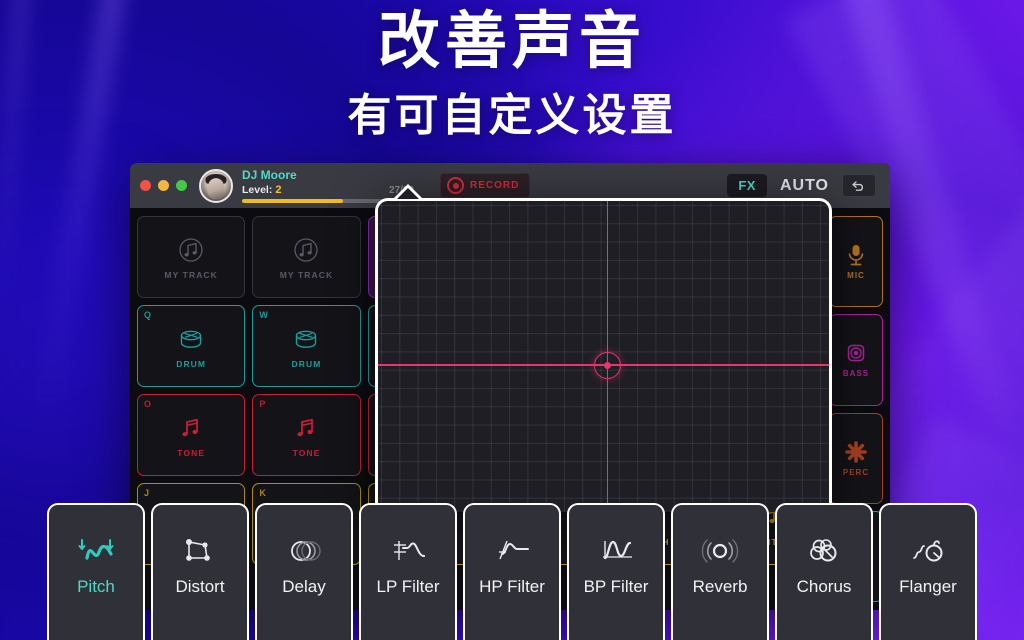 Image resolution: width=1024 pixels, height=640 pixels. I want to click on level-row: Level: 2 27/30, so click(328, 190).